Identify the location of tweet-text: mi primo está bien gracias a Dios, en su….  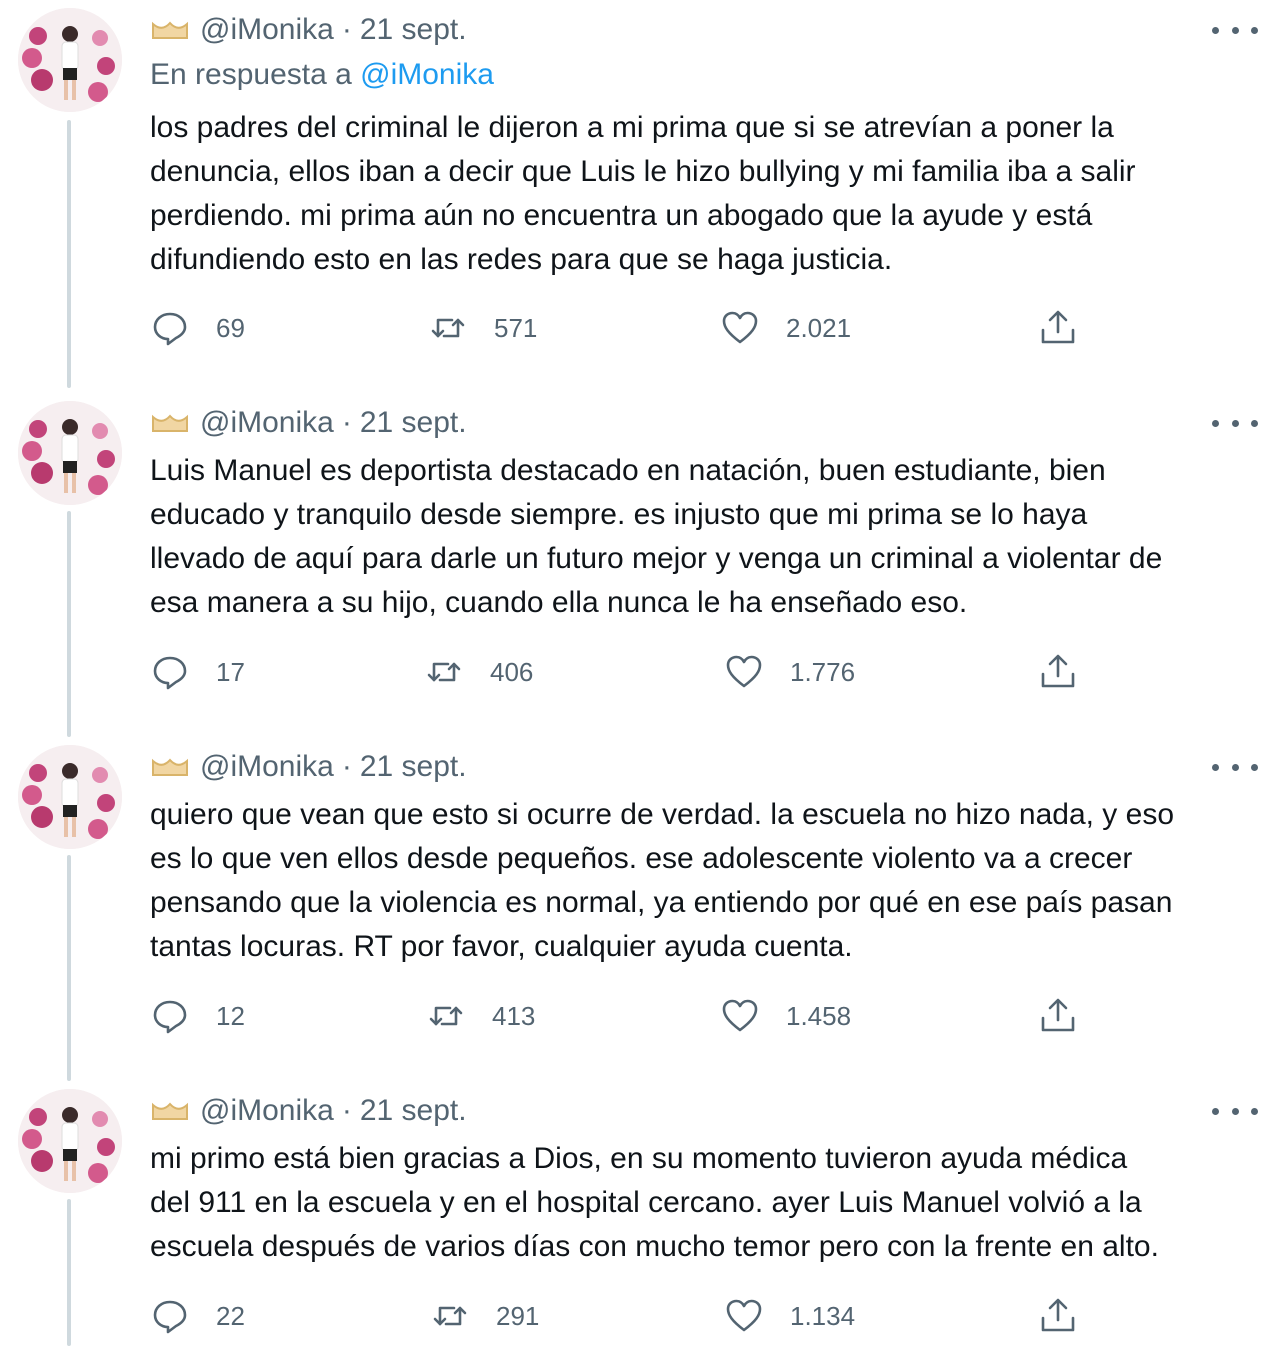
(654, 1202).